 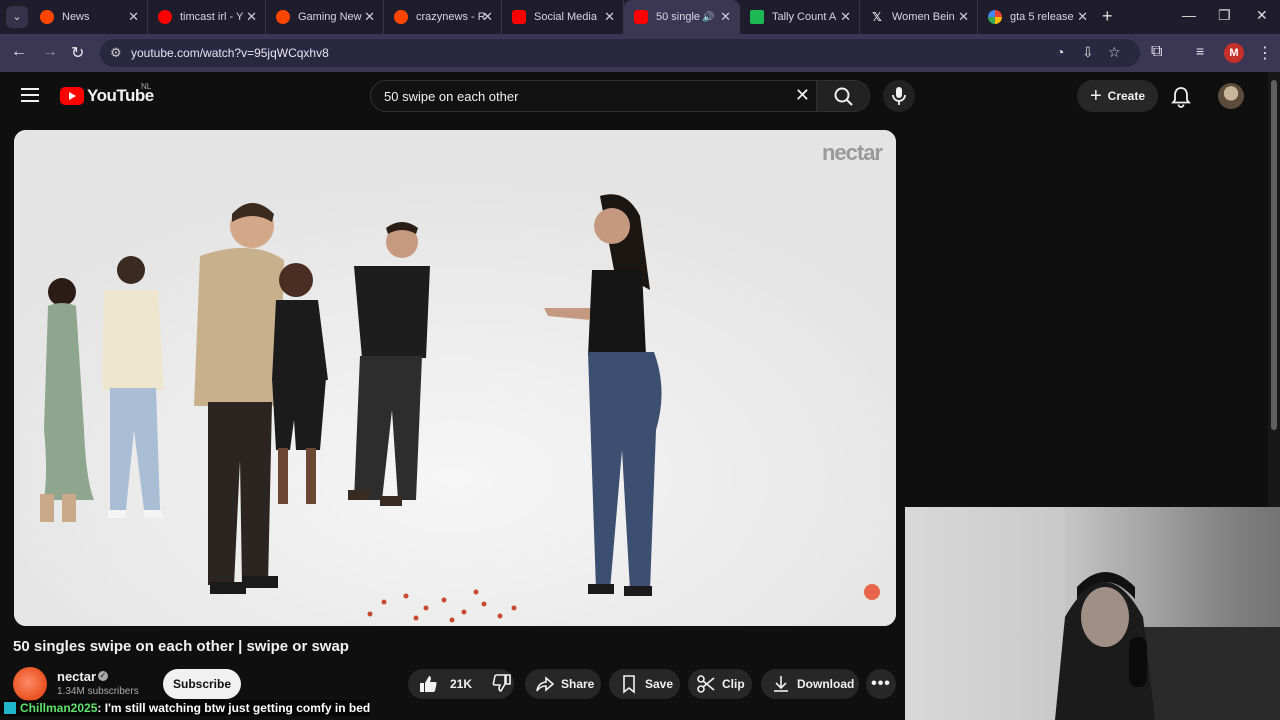 I want to click on clip-button: Clip, so click(x=720, y=684).